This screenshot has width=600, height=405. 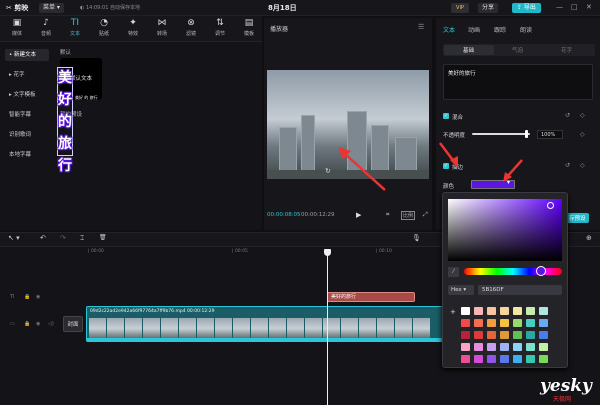 What do you see at coordinates (104, 27) in the screenshot?
I see `tool-sticker: ◔ 贴纸` at bounding box center [104, 27].